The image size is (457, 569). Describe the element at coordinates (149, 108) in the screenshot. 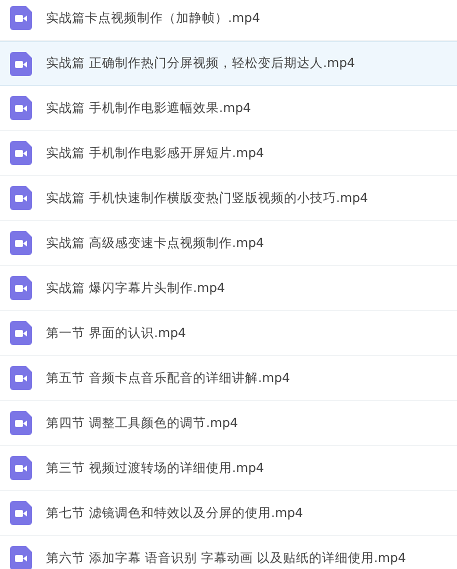

I see `file-name: 实战篇 手机制作电影遮幅效果.mp4` at that location.